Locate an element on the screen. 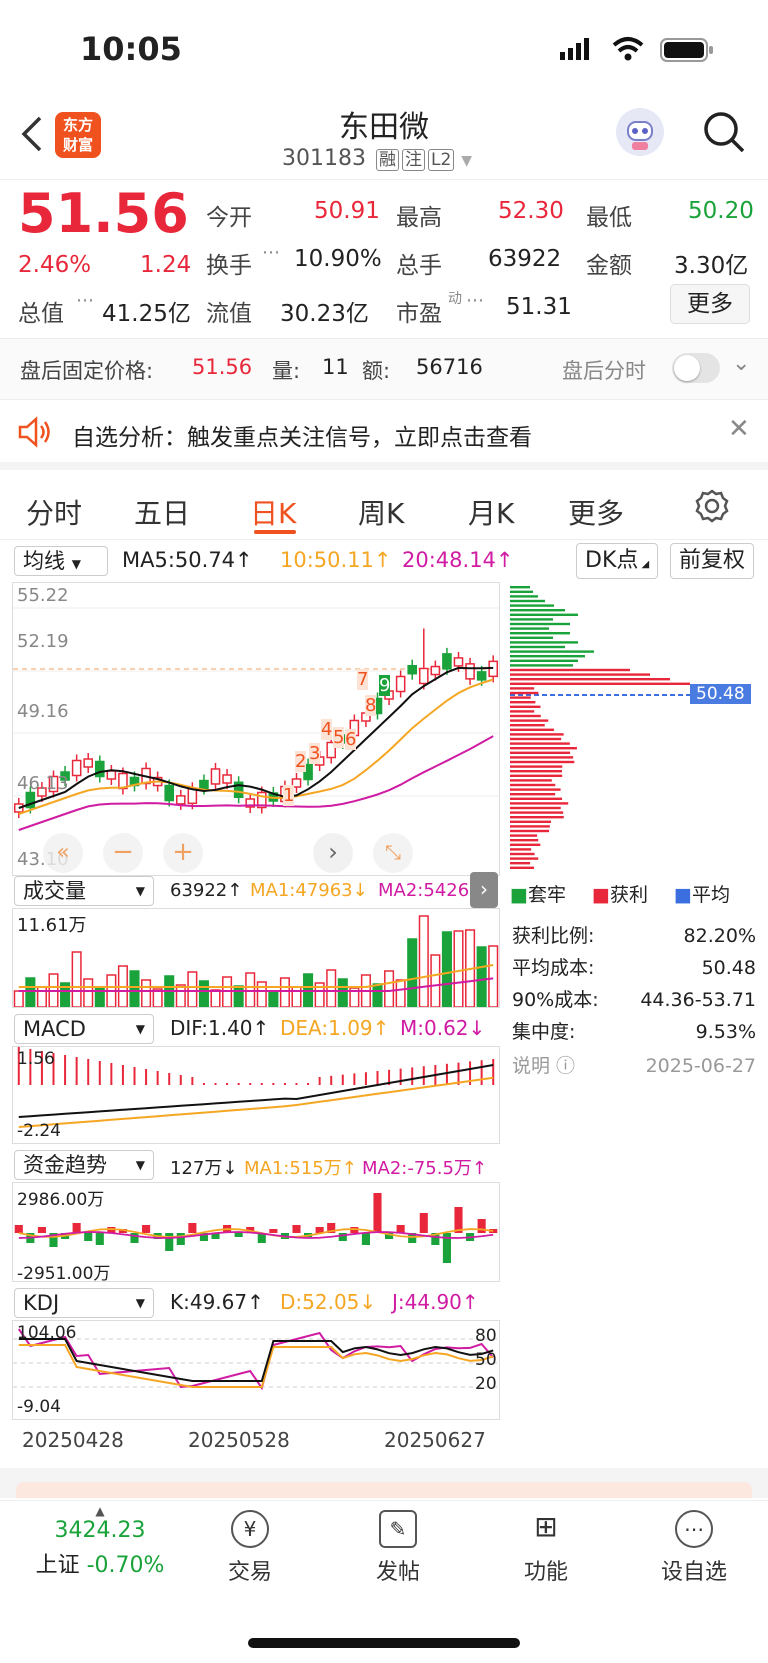  notice-text: 自选分析：触发重点关注信号，立即点击查看 is located at coordinates (302, 438).